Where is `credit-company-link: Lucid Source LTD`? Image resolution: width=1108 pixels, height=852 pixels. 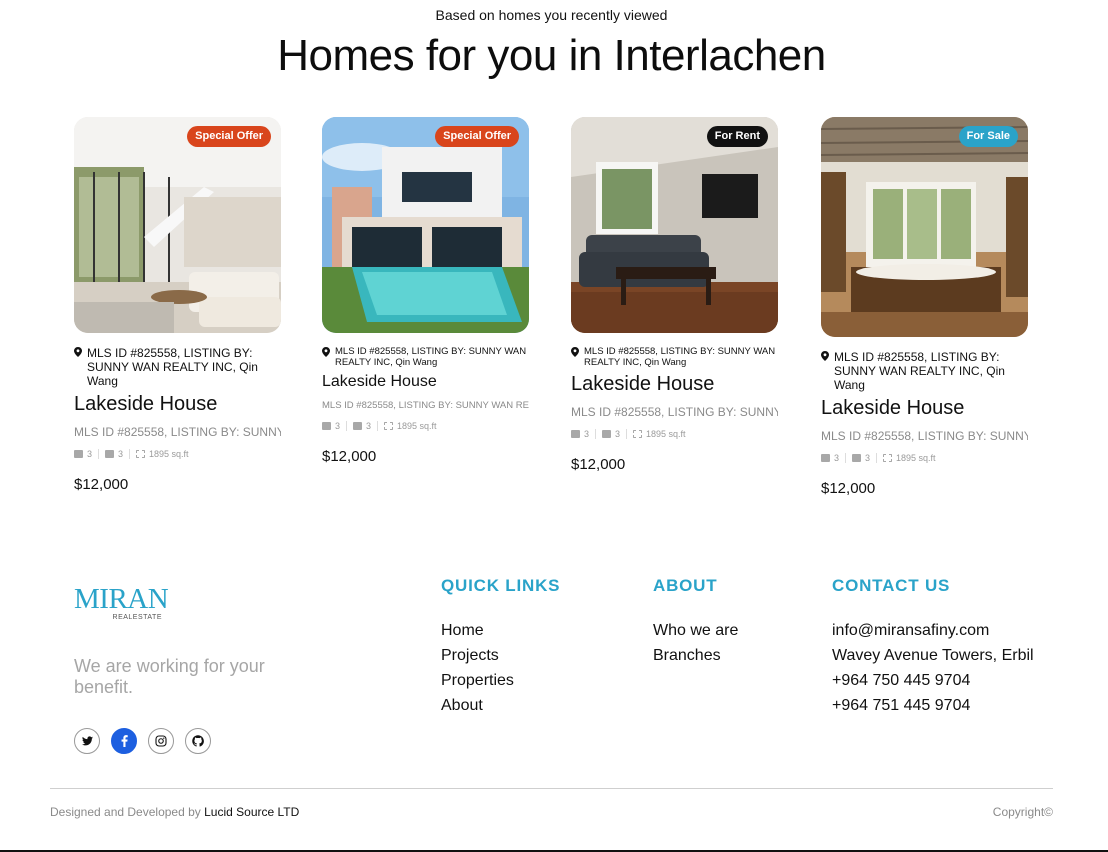
credit-company-link: Lucid Source LTD is located at coordinates (251, 812).